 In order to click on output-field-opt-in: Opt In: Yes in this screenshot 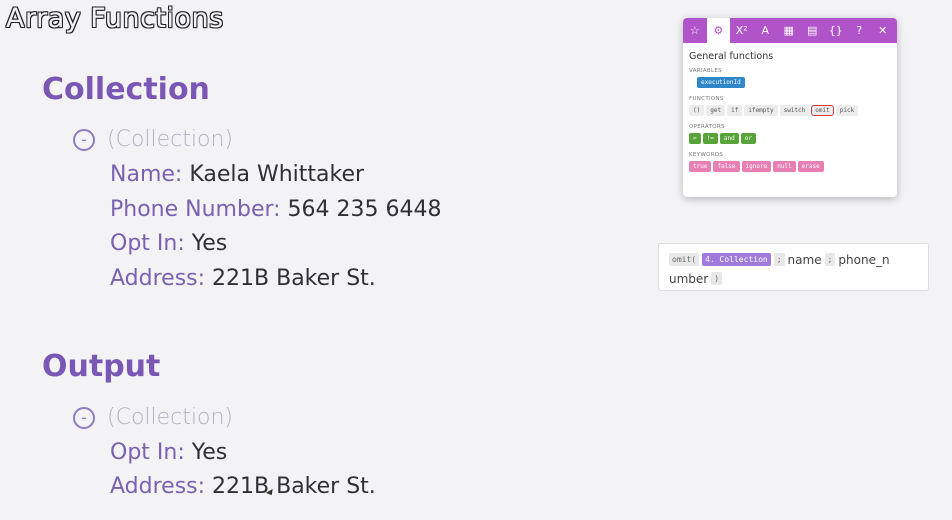, I will do `click(168, 452)`.